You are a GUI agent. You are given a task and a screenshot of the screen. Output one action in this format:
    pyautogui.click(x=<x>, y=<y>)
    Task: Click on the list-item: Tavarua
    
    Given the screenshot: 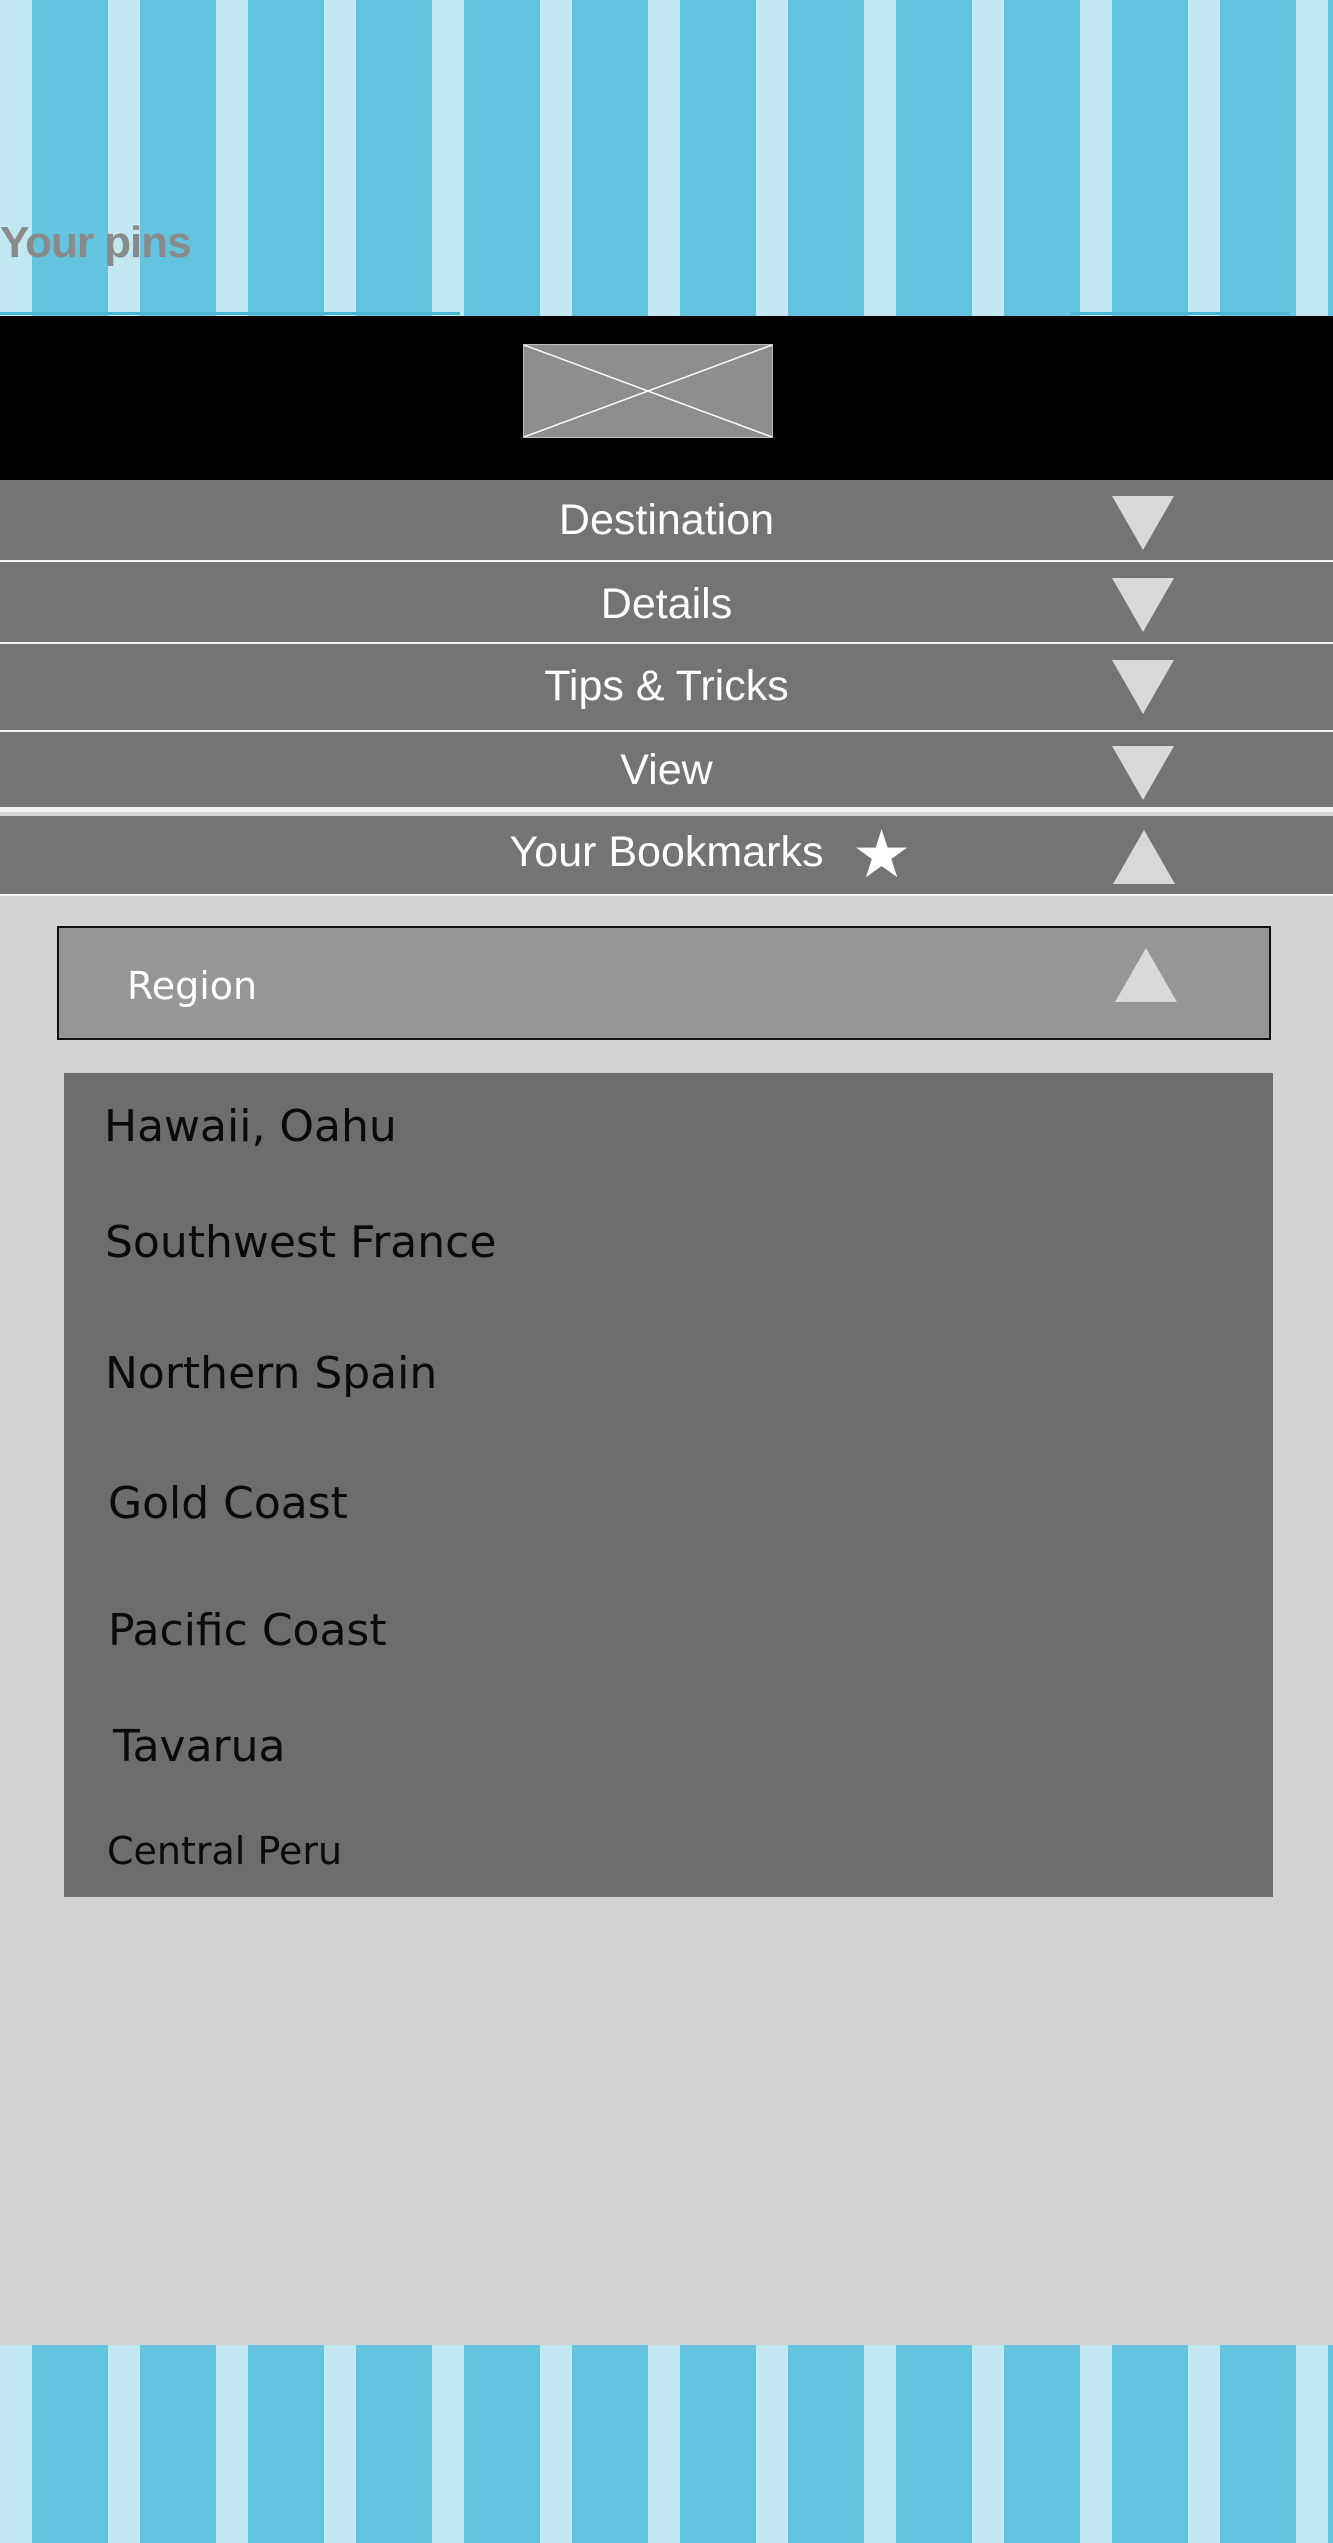 What is the action you would take?
    pyautogui.click(x=199, y=1746)
    